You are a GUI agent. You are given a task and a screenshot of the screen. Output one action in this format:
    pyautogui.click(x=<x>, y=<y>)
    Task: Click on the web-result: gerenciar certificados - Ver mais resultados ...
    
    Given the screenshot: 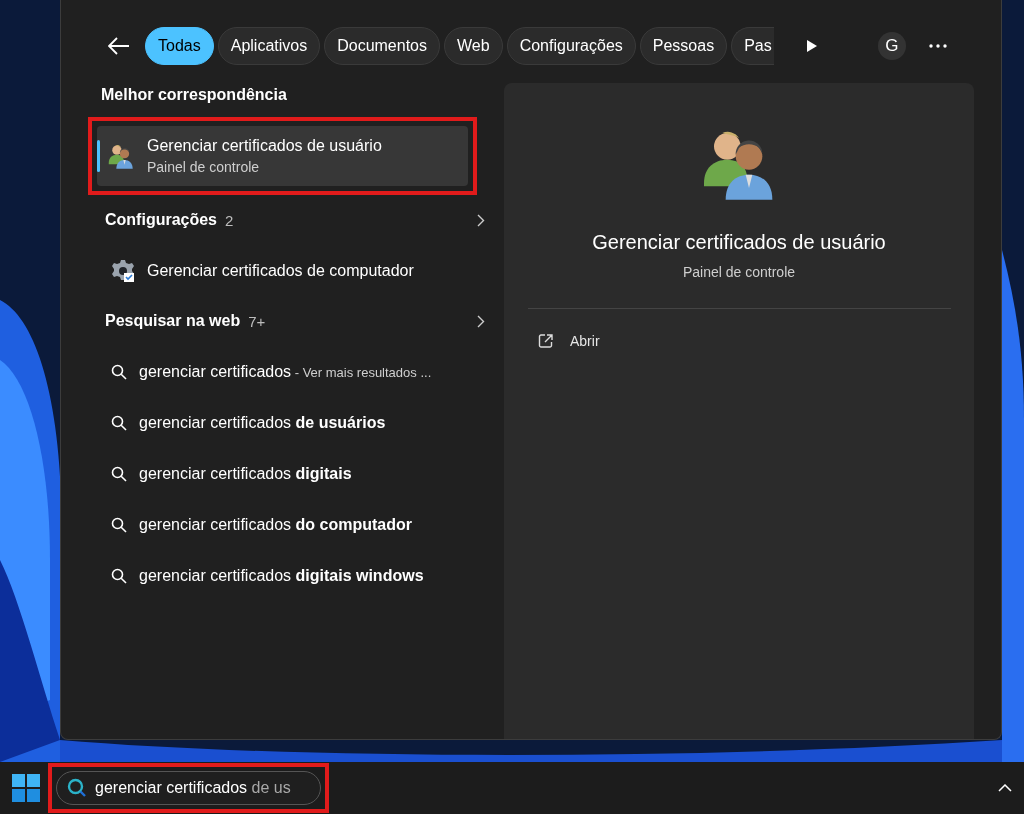 What is the action you would take?
    pyautogui.click(x=298, y=371)
    